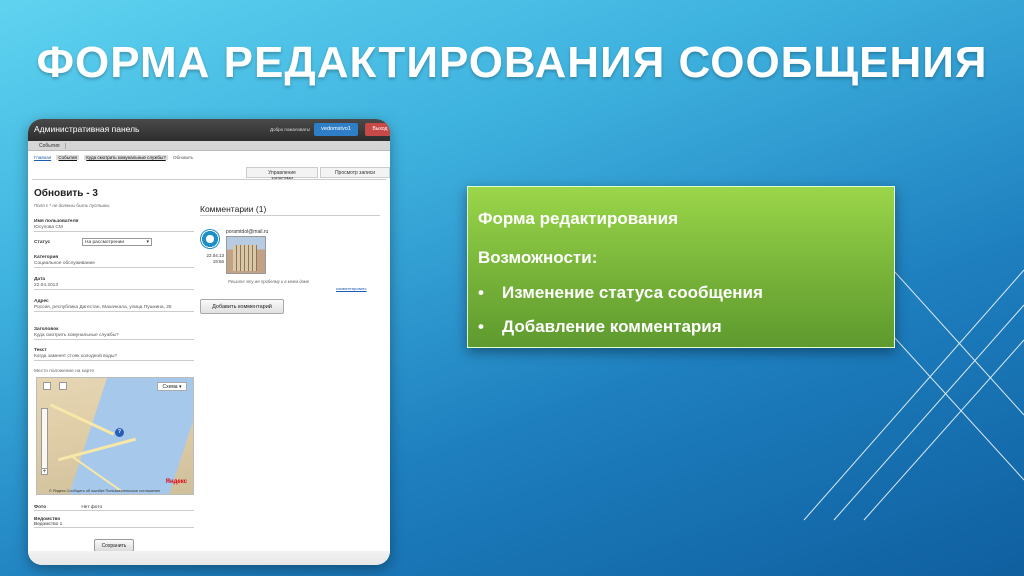  Describe the element at coordinates (87, 129) in the screenshot. I see `admin-panel-title: Административная панель` at that location.